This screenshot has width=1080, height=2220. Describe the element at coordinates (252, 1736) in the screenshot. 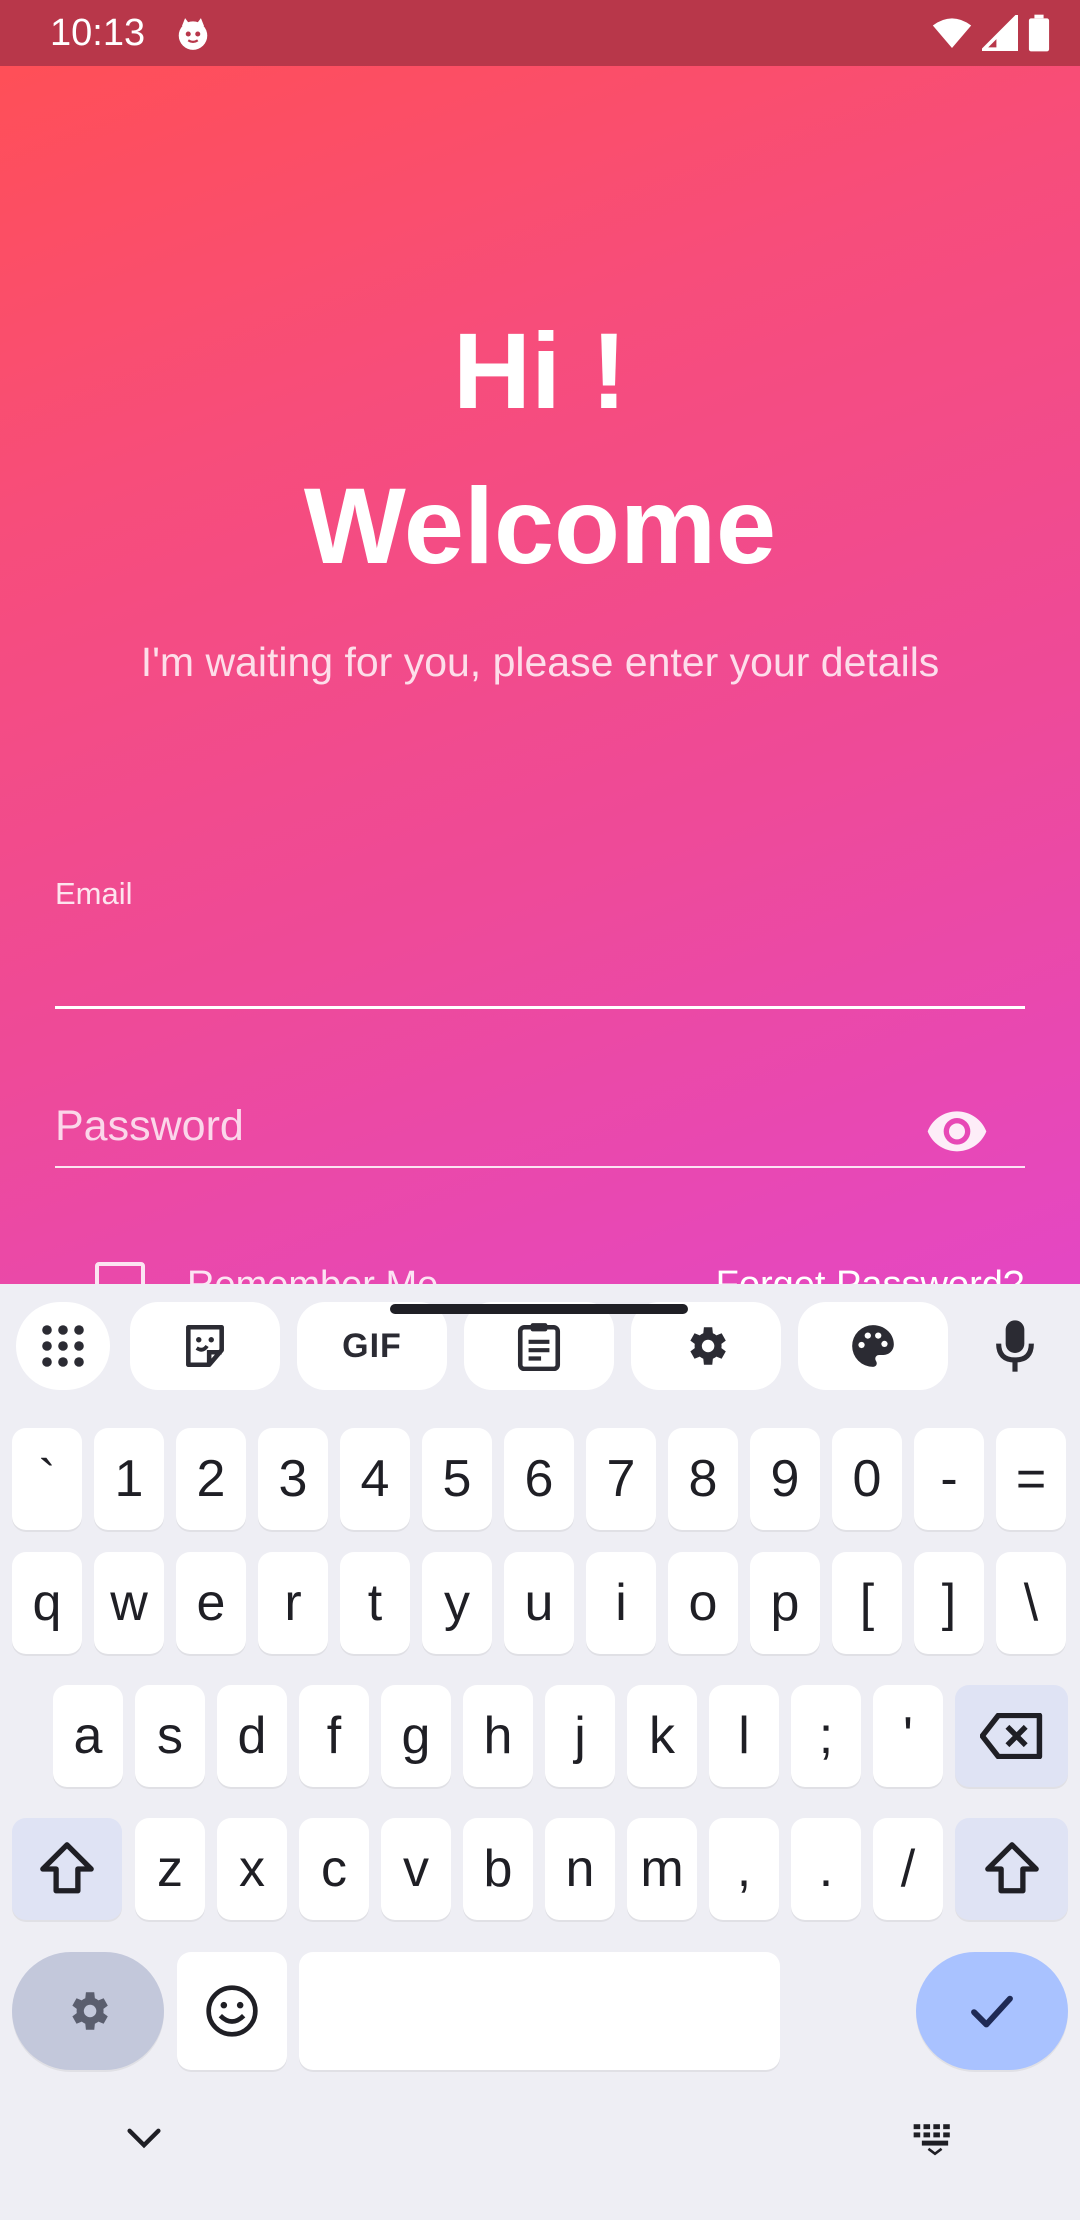

I see `key-d: d` at that location.